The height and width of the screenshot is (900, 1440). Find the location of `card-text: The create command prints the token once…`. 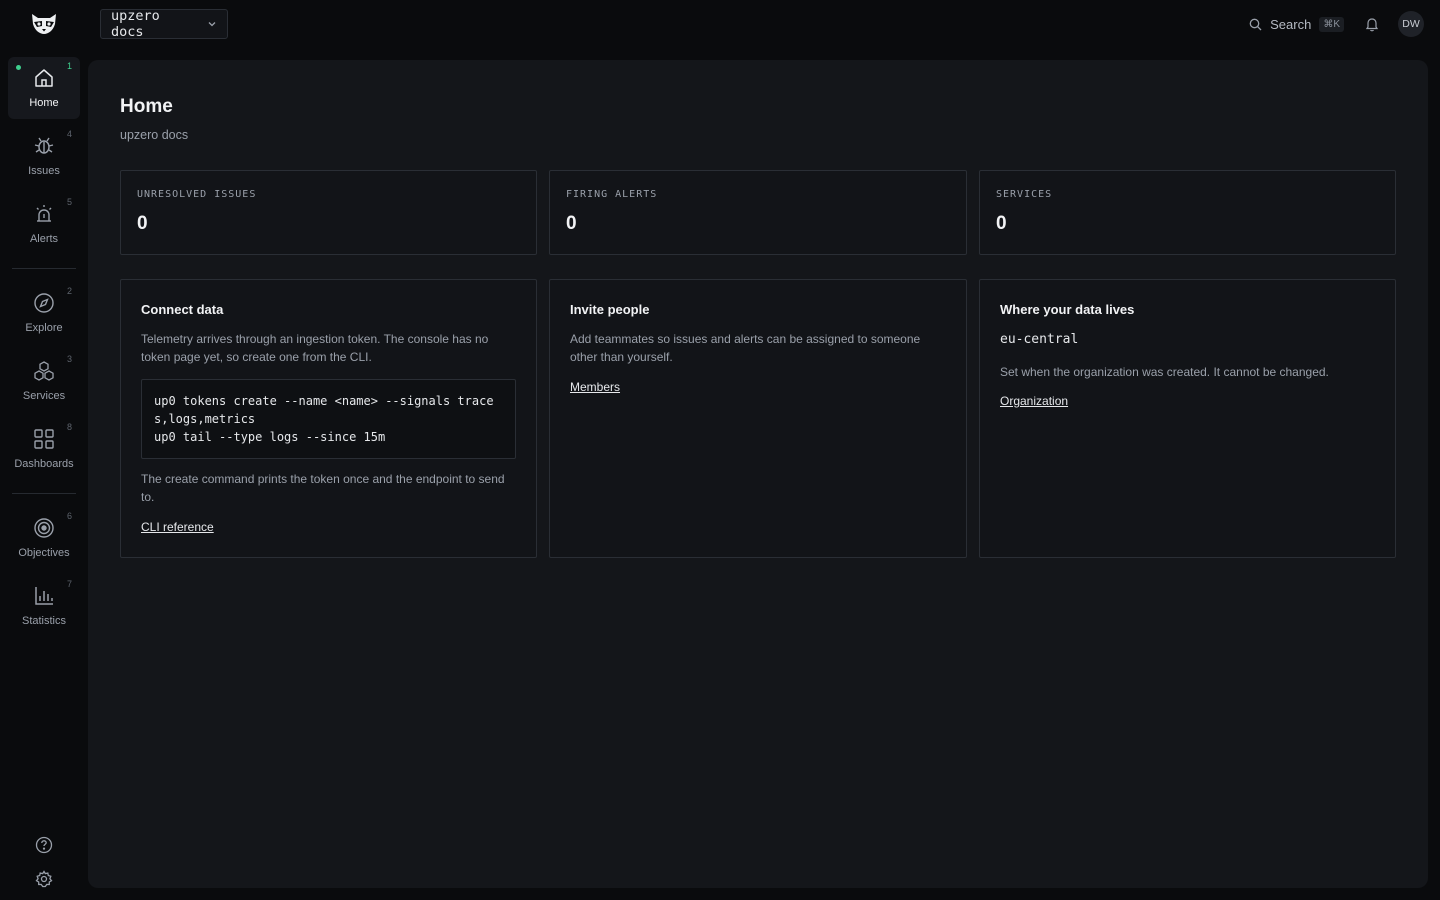

card-text: The create command prints the token once… is located at coordinates (323, 488).